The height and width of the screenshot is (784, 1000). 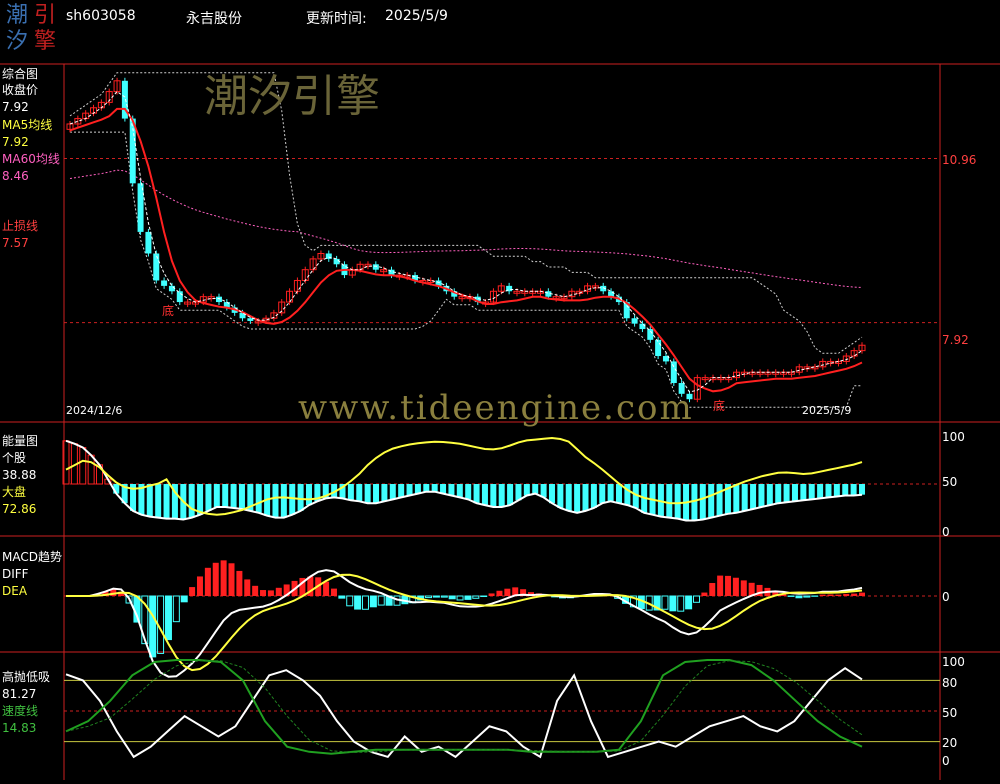 What do you see at coordinates (27, 125) in the screenshot?
I see `ma5-label: MA5均线` at bounding box center [27, 125].